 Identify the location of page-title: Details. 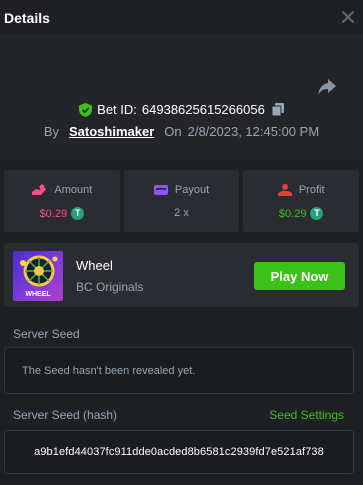
(27, 18).